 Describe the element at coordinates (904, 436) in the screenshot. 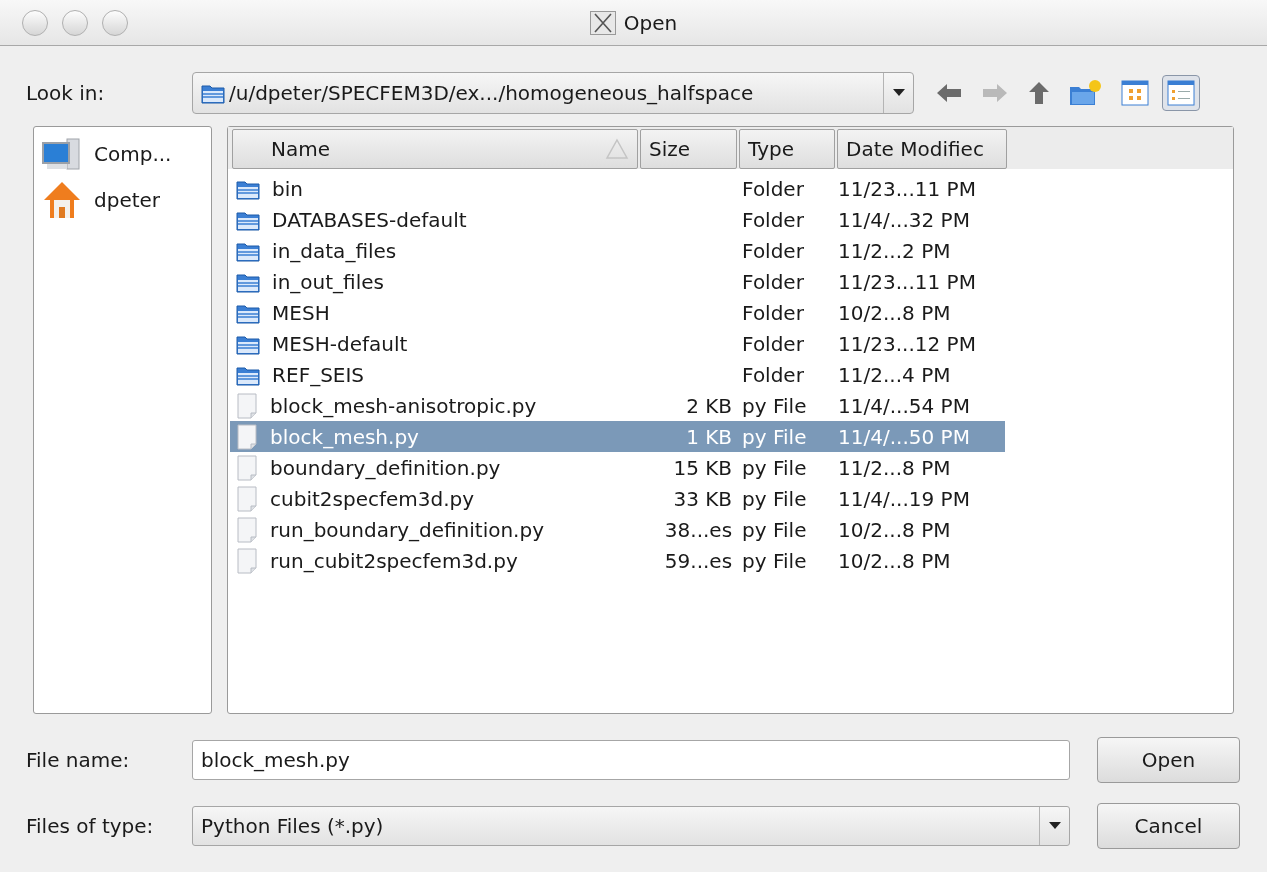

I see `file-date: 11/4/...50 PM` at that location.